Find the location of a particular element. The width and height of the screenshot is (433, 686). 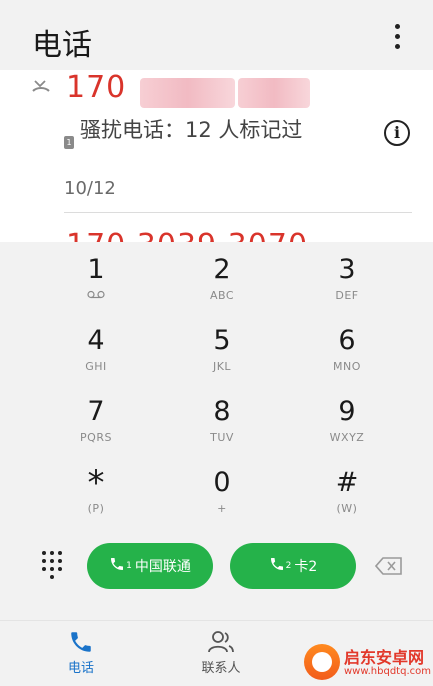

spam-tag: 骚扰电话：12 人标记过 is located at coordinates (191, 130).